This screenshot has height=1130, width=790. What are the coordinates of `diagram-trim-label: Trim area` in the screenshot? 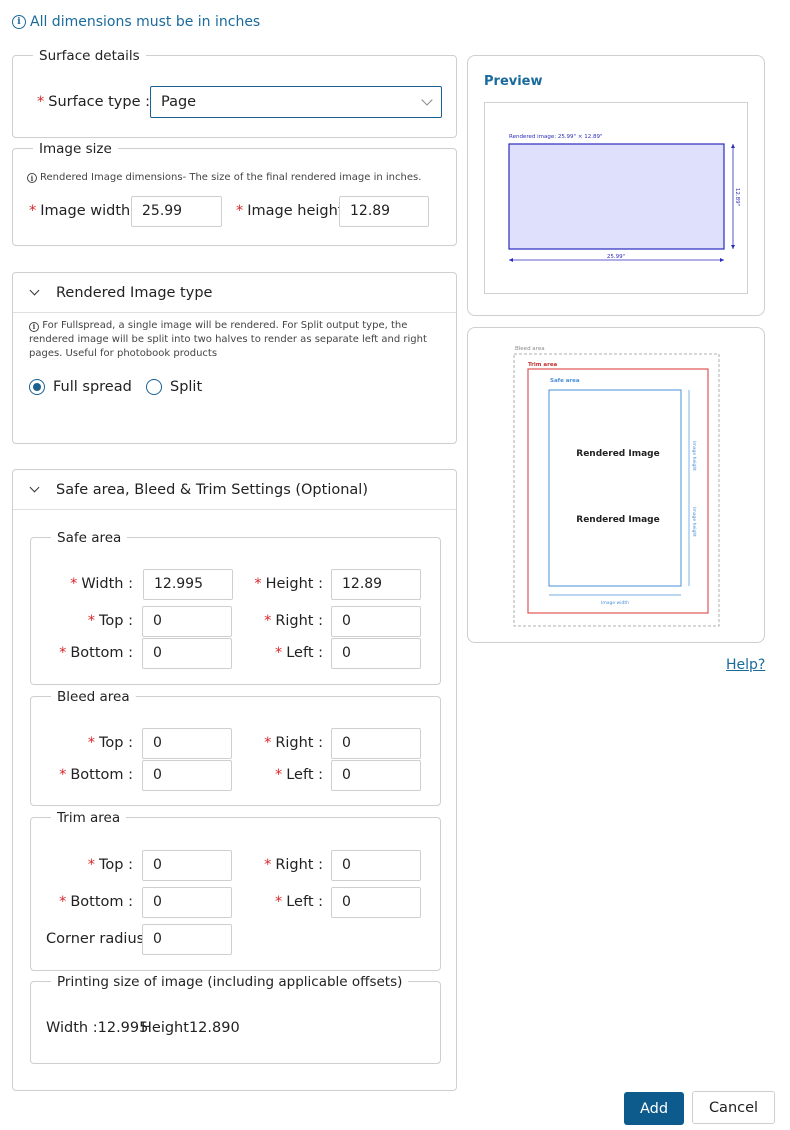 It's located at (543, 365).